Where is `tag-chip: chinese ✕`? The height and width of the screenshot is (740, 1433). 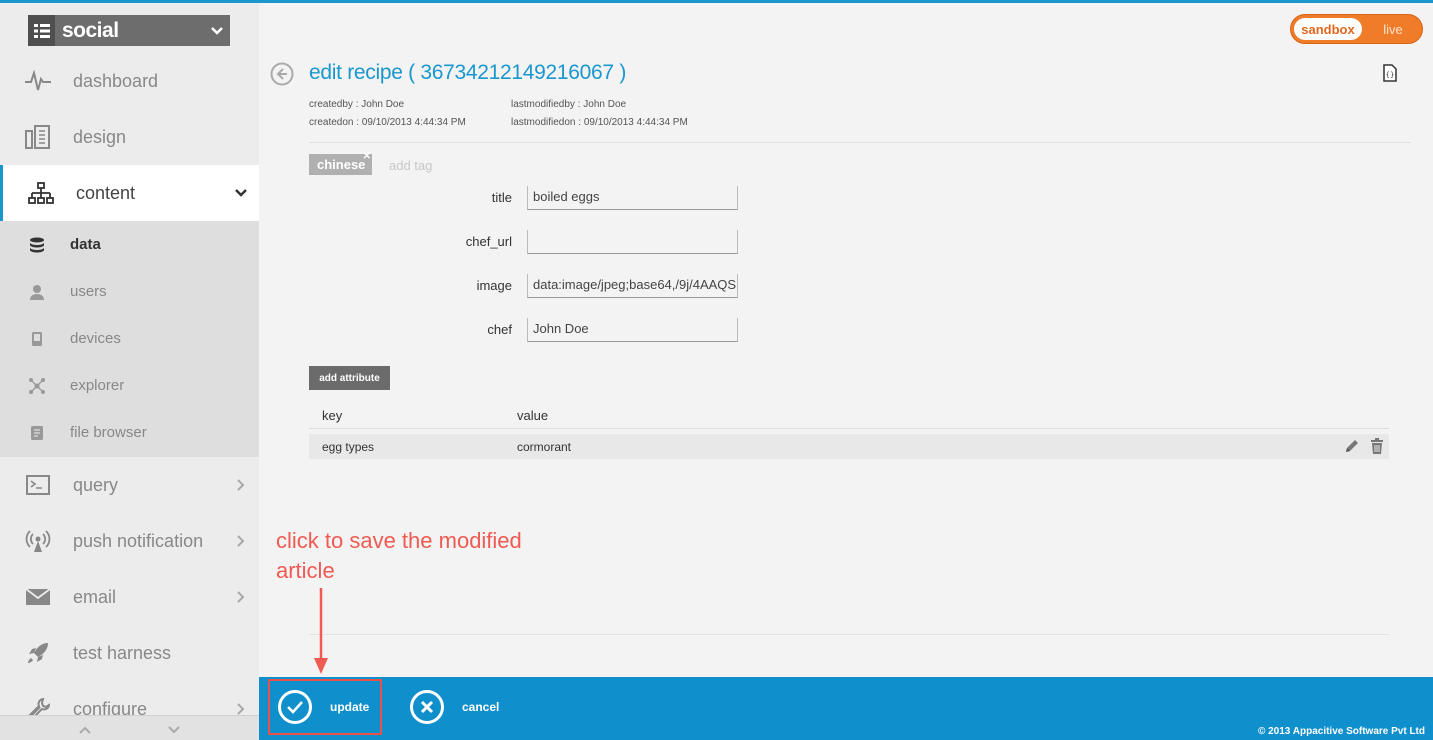
tag-chip: chinese ✕ is located at coordinates (340, 163).